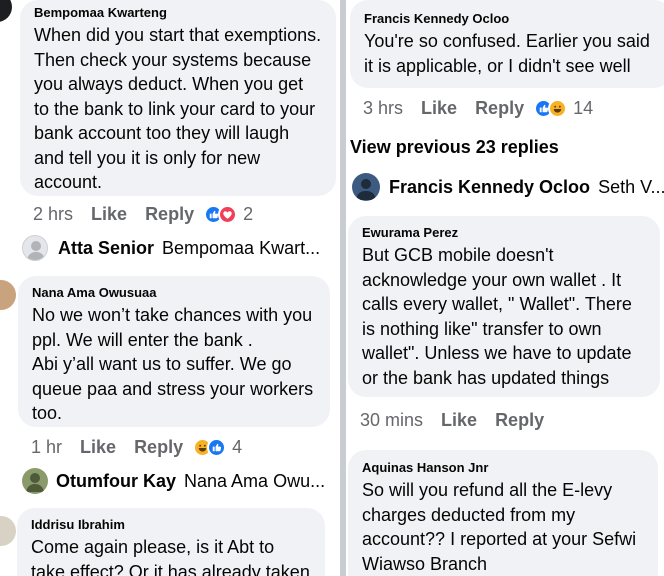  What do you see at coordinates (174, 292) in the screenshot?
I see `comment-author: Nana Ama Owusuaa` at bounding box center [174, 292].